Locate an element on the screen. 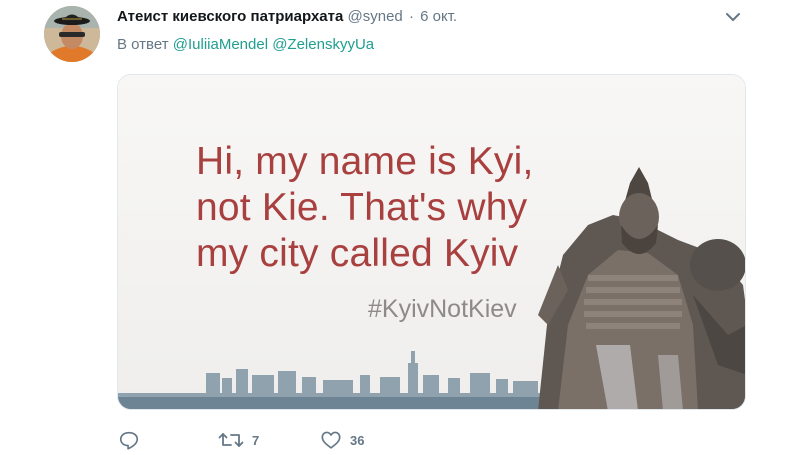 This screenshot has width=794, height=455. image-text-line: Hi, my name is Kyi, is located at coordinates (365, 161).